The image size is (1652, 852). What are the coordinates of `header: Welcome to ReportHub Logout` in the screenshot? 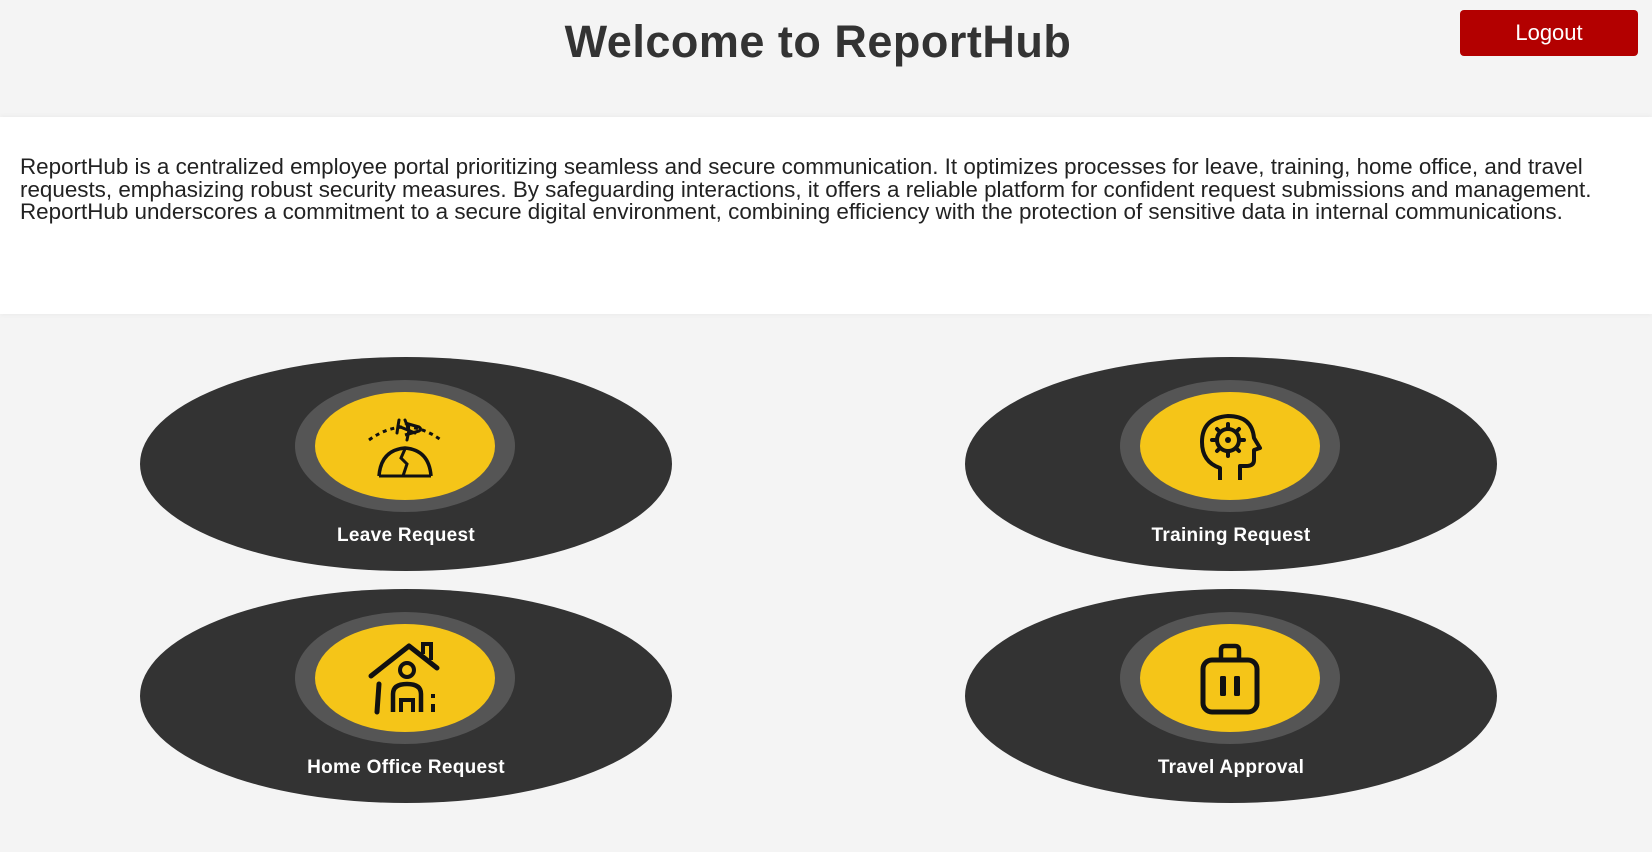 It's located at (826, 50).